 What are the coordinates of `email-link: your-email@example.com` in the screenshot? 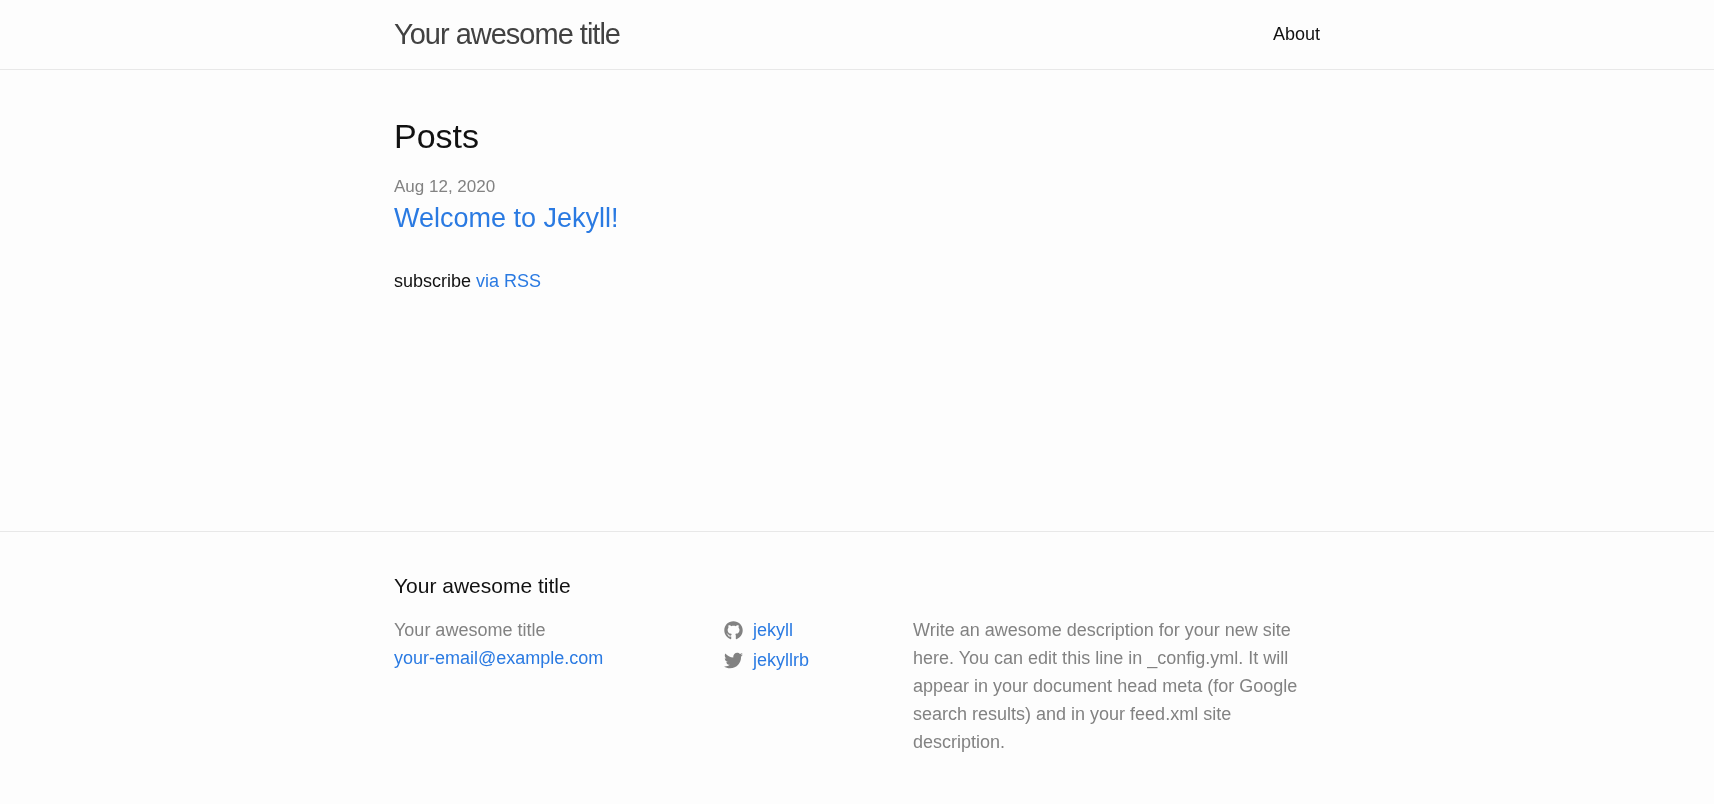 It's located at (499, 658).